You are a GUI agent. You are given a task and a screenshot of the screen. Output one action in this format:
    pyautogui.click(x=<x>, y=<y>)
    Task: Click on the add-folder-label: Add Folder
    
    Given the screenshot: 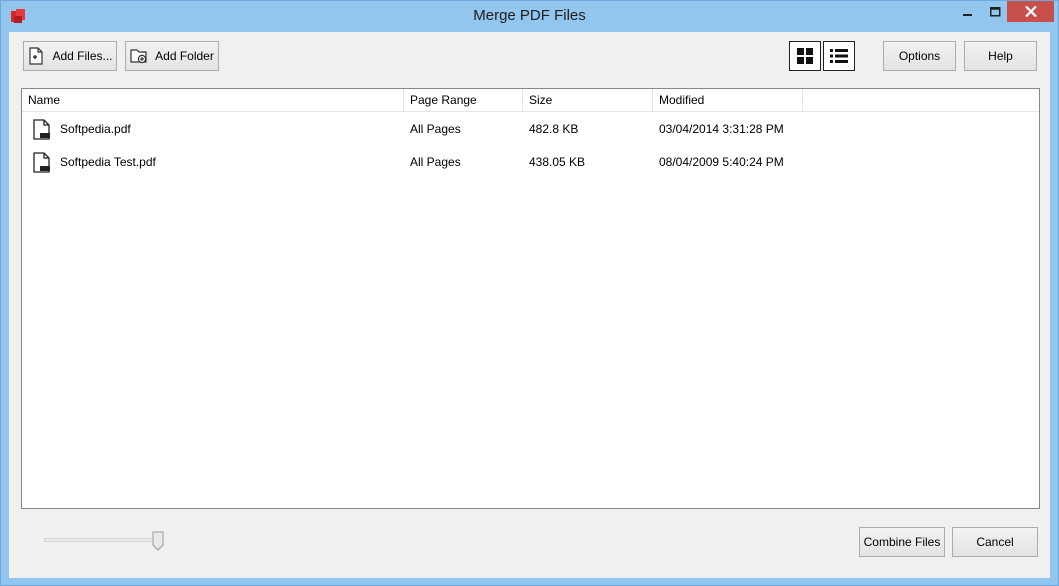 What is the action you would take?
    pyautogui.click(x=184, y=56)
    